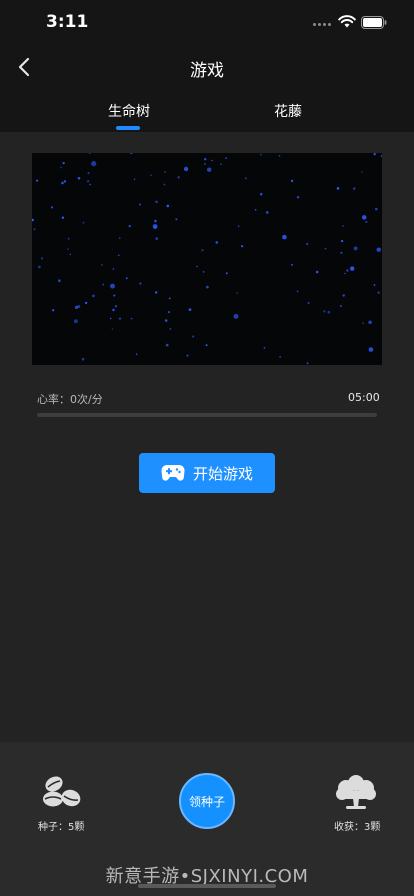  Describe the element at coordinates (61, 827) in the screenshot. I see `seeds-count-label: 种子：5颗` at that location.